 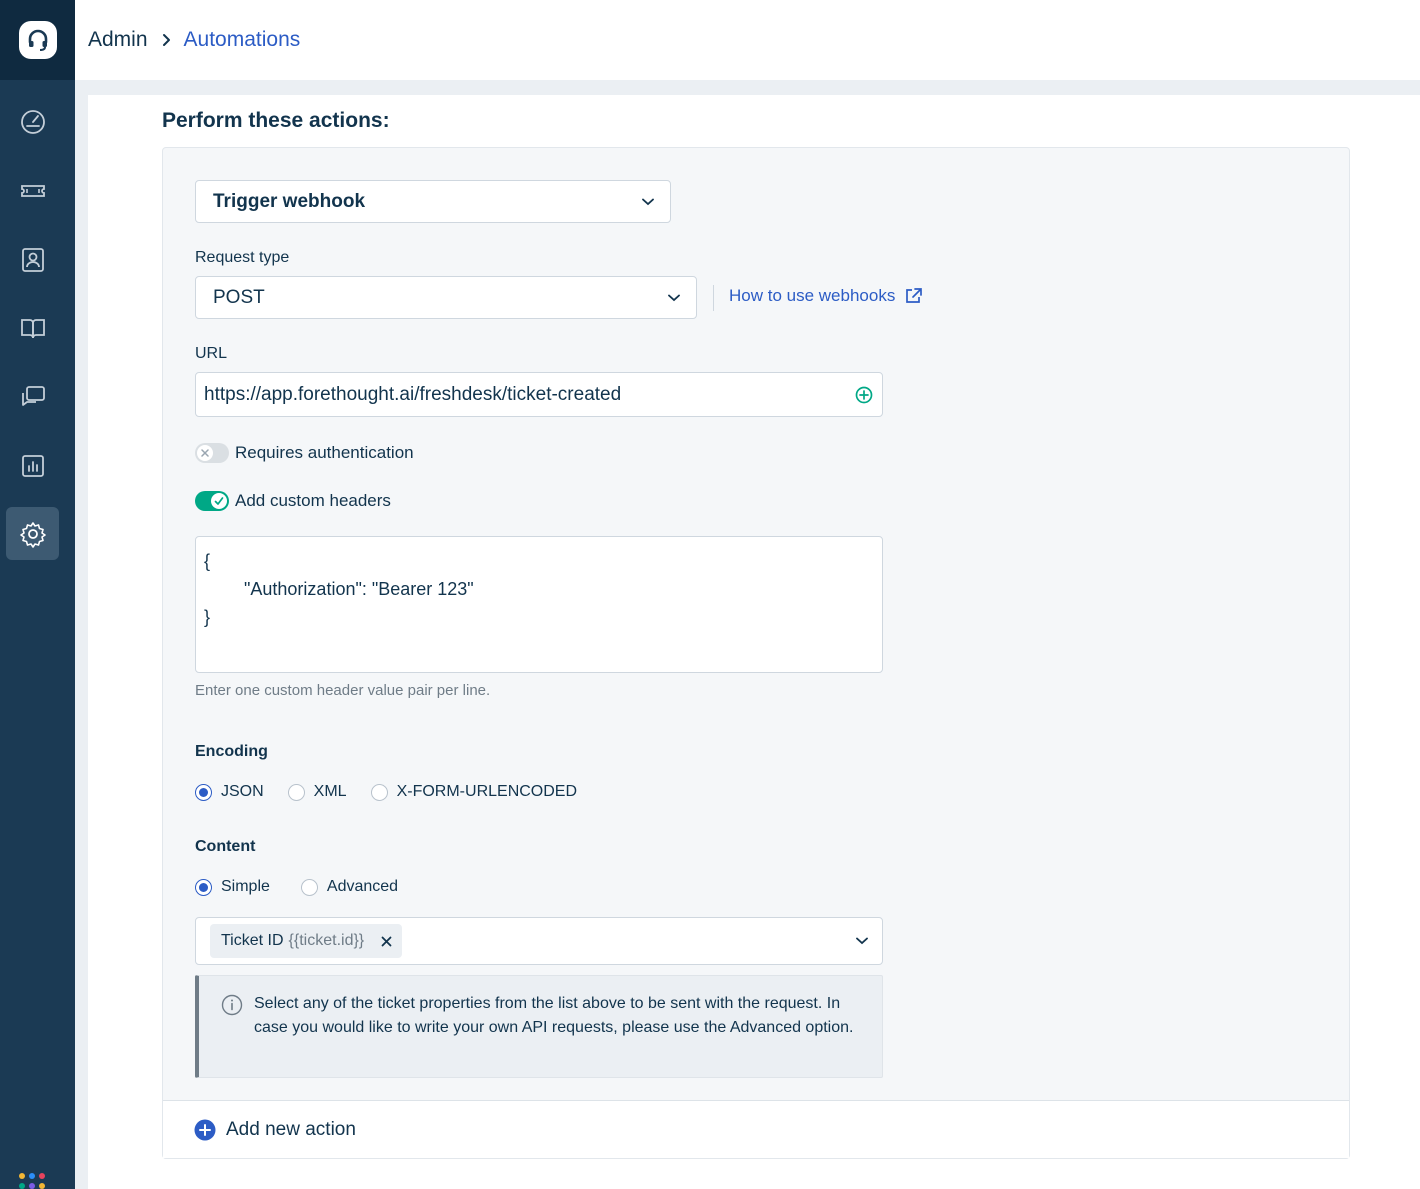 What do you see at coordinates (326, 940) in the screenshot?
I see `chip-placeholder-code: {{ticket.id}}` at bounding box center [326, 940].